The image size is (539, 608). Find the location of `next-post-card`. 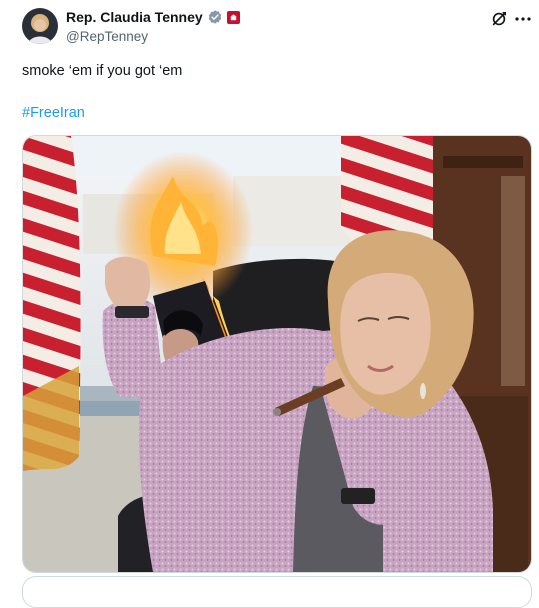

next-post-card is located at coordinates (277, 592).